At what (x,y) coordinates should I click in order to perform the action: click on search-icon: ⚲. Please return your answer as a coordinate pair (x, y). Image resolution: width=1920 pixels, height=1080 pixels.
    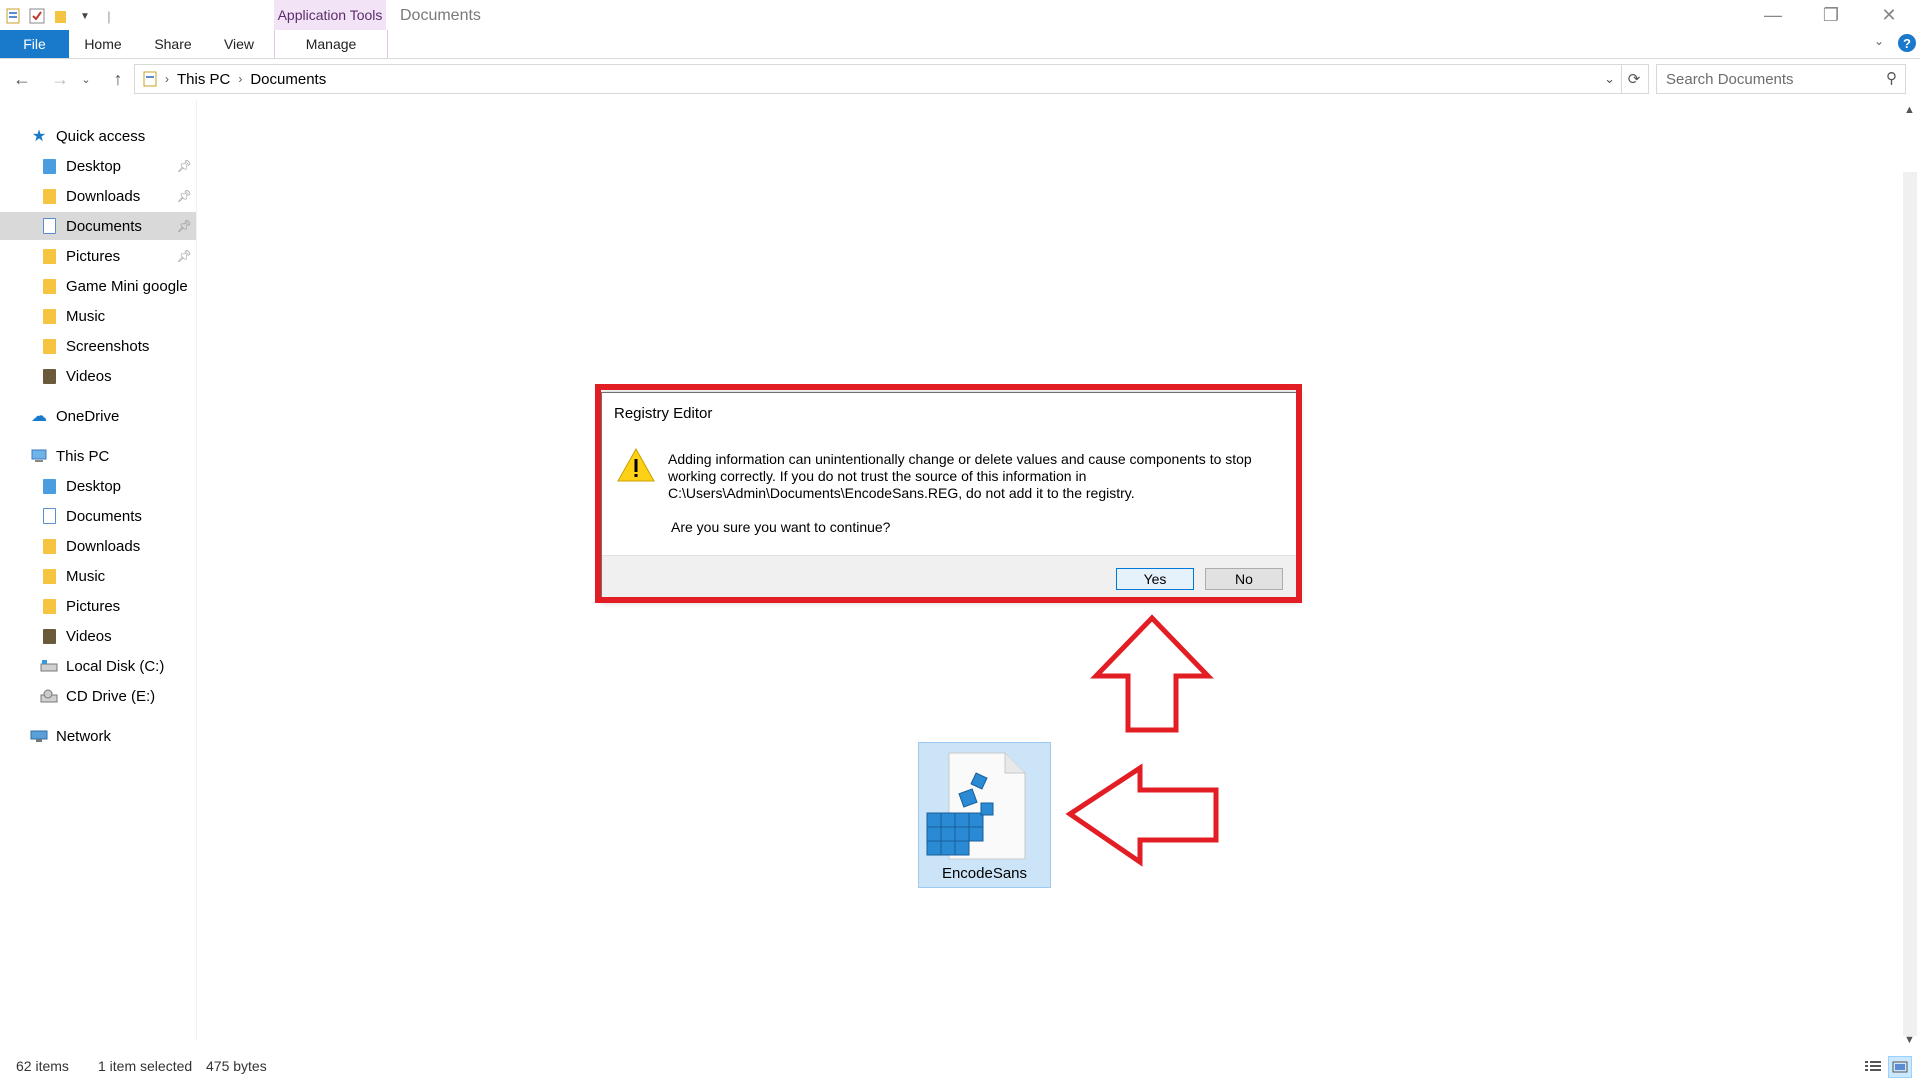
    Looking at the image, I should click on (1891, 78).